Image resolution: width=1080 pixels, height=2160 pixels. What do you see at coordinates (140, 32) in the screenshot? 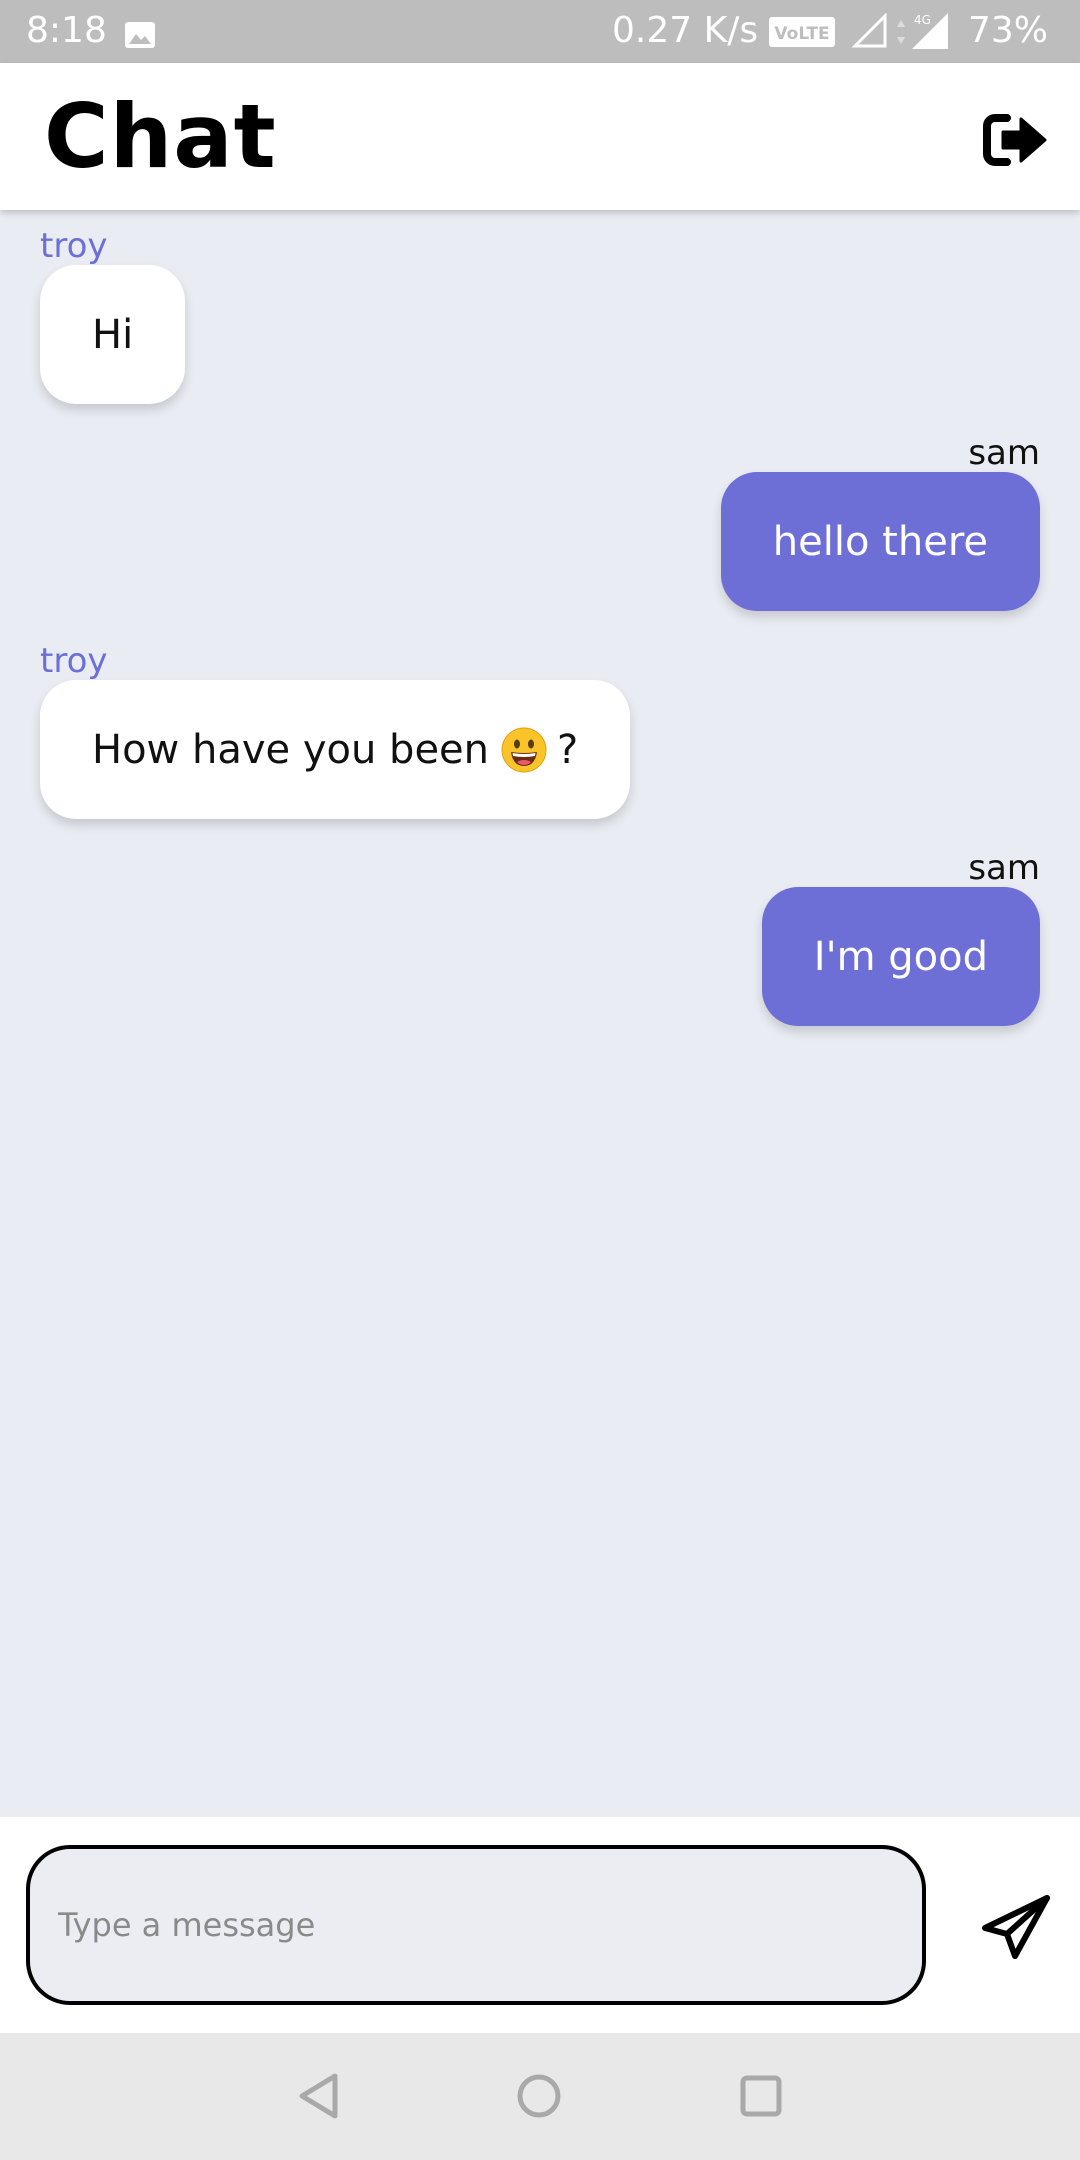
I see `image-icon` at bounding box center [140, 32].